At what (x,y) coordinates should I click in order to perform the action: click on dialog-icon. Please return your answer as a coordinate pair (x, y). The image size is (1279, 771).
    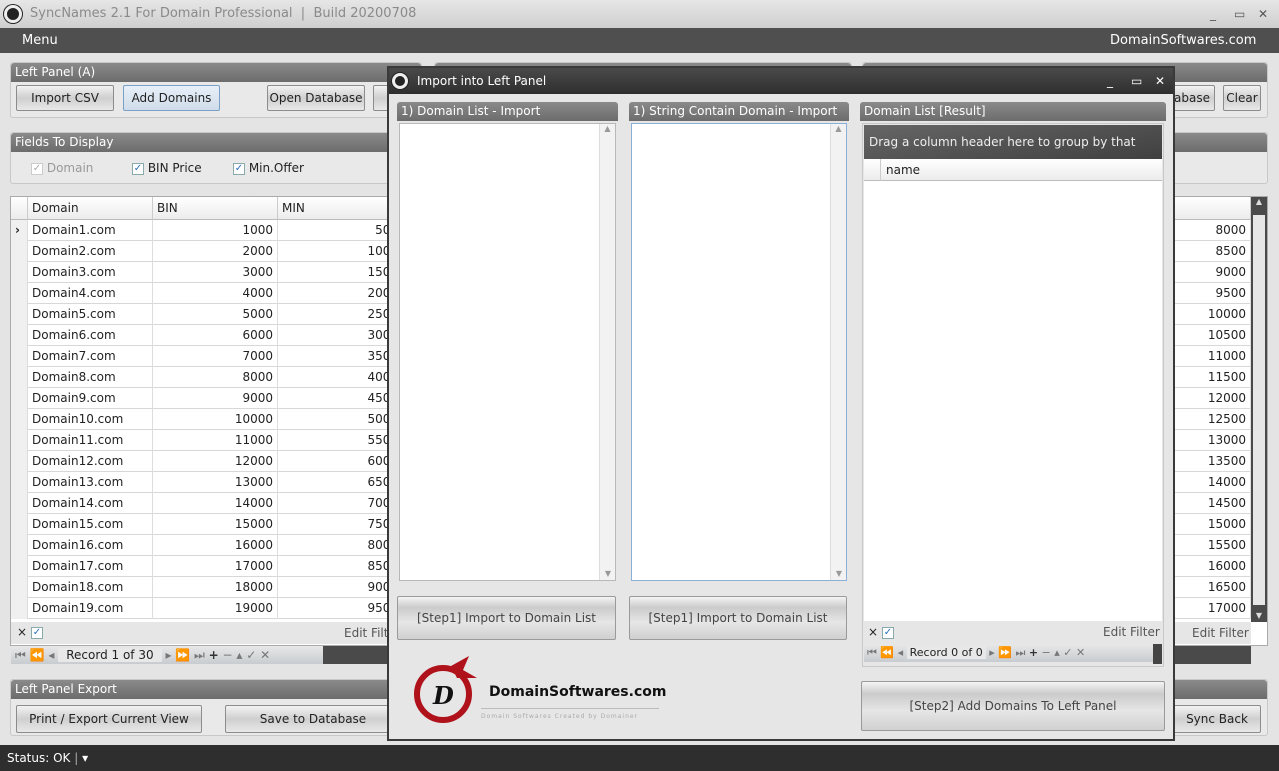
    Looking at the image, I should click on (400, 81).